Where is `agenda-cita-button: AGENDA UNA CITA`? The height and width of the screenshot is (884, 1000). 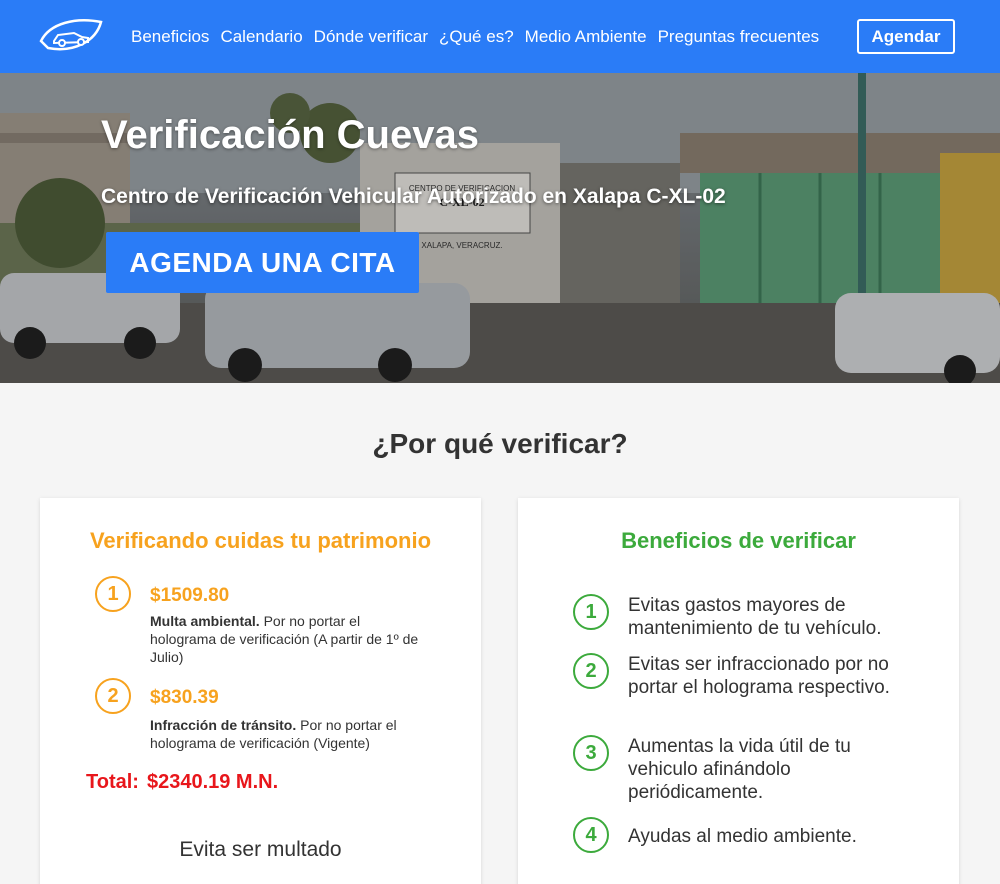
agenda-cita-button: AGENDA UNA CITA is located at coordinates (262, 262).